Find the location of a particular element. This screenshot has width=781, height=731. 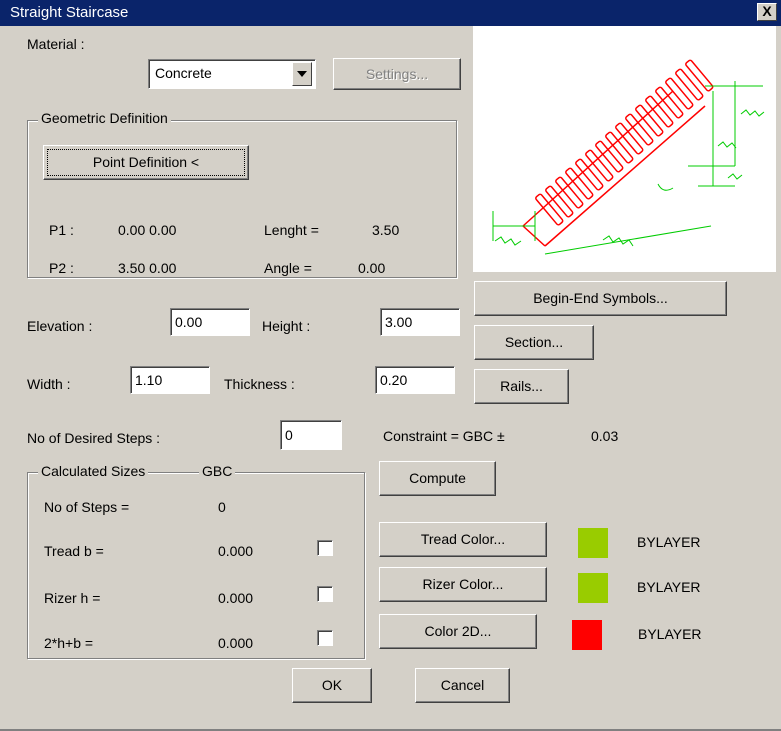

height-label: Height : is located at coordinates (286, 326).